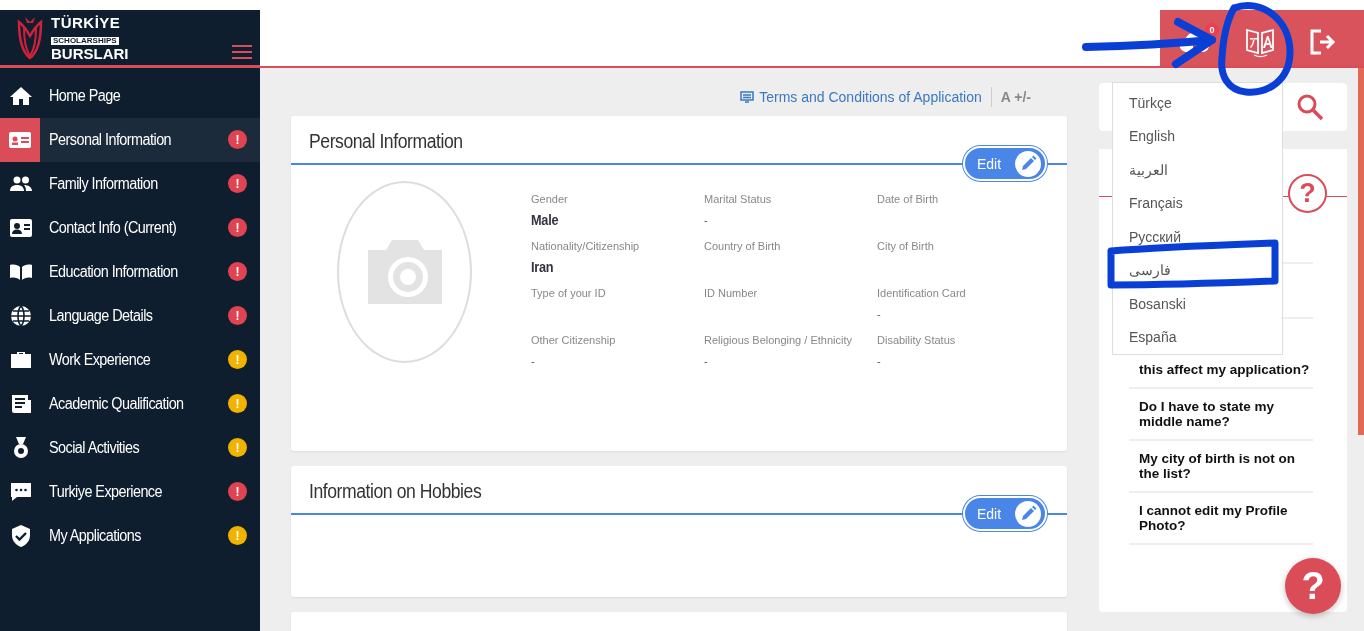 The height and width of the screenshot is (631, 1364). Describe the element at coordinates (1323, 41) in the screenshot. I see `logout-icon` at that location.